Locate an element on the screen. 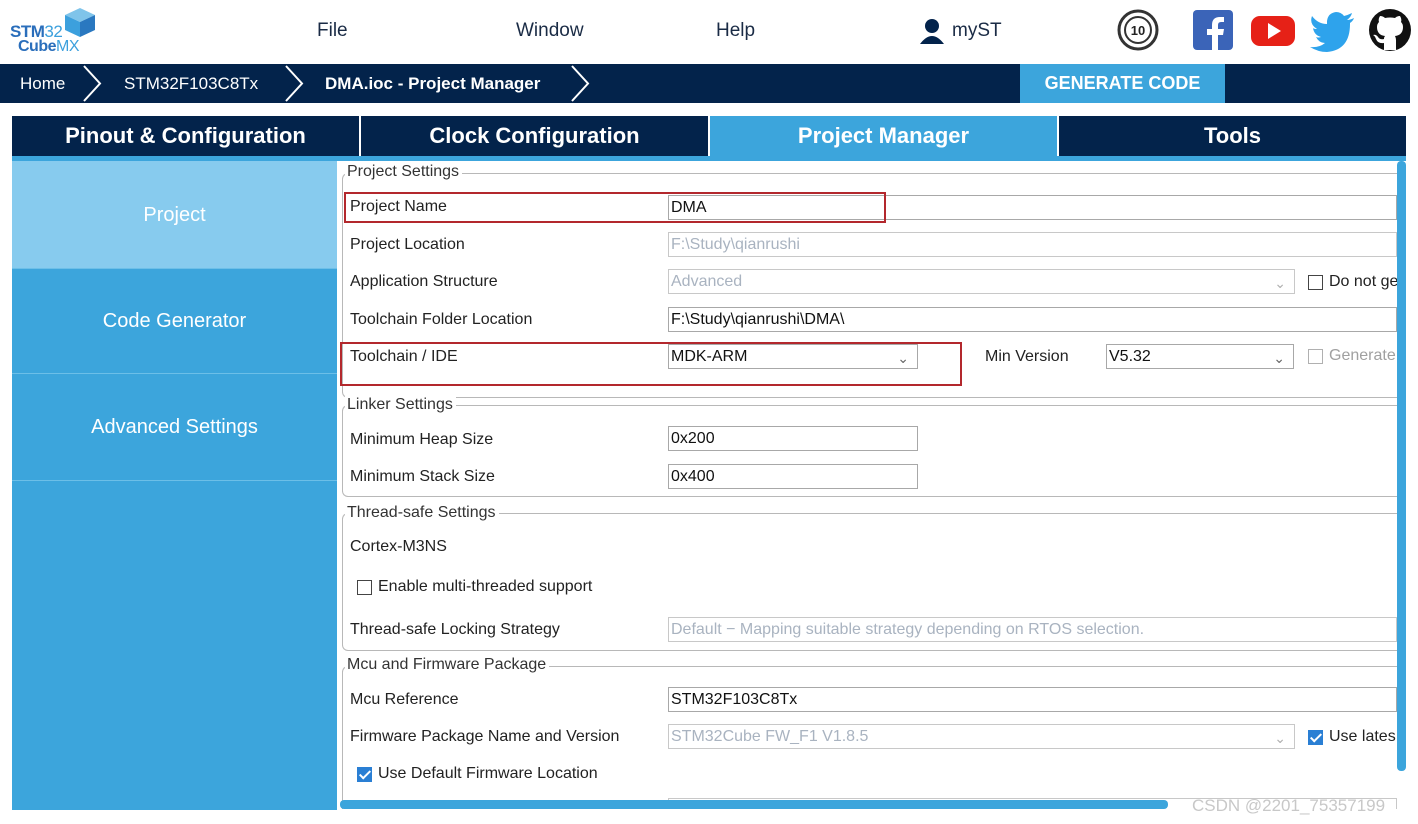 Image resolution: width=1418 pixels, height=824 pixels. menu-help: Help is located at coordinates (735, 31).